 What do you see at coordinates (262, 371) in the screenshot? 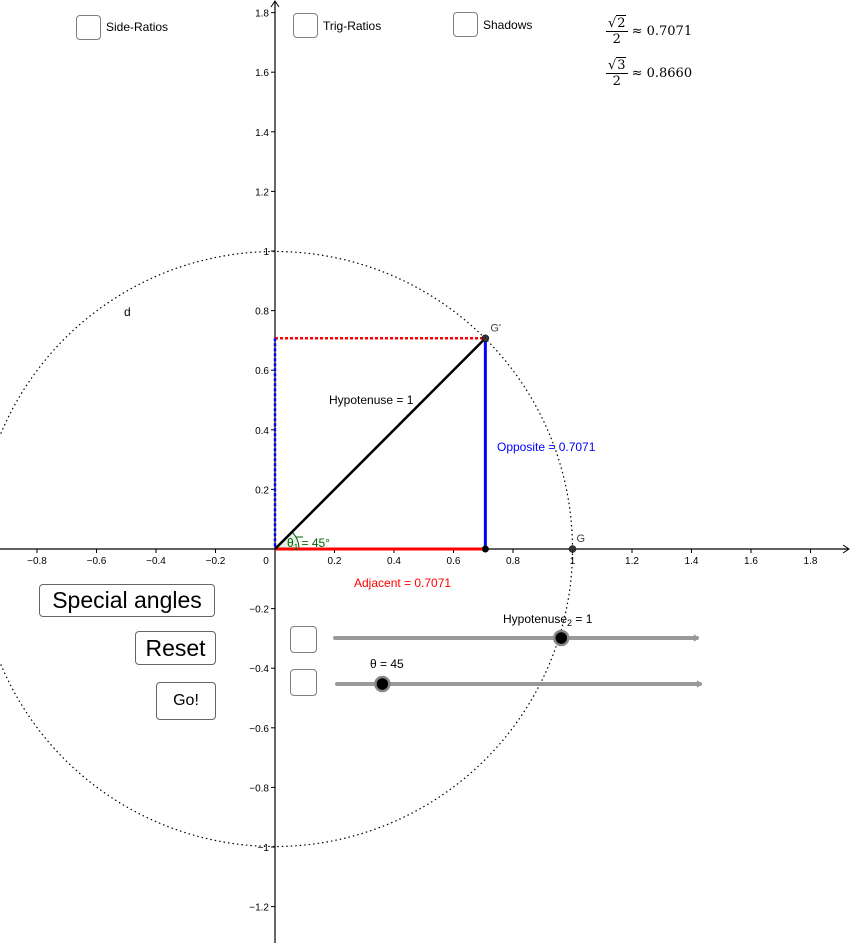
I see `y-tick-label: 0.6` at bounding box center [262, 371].